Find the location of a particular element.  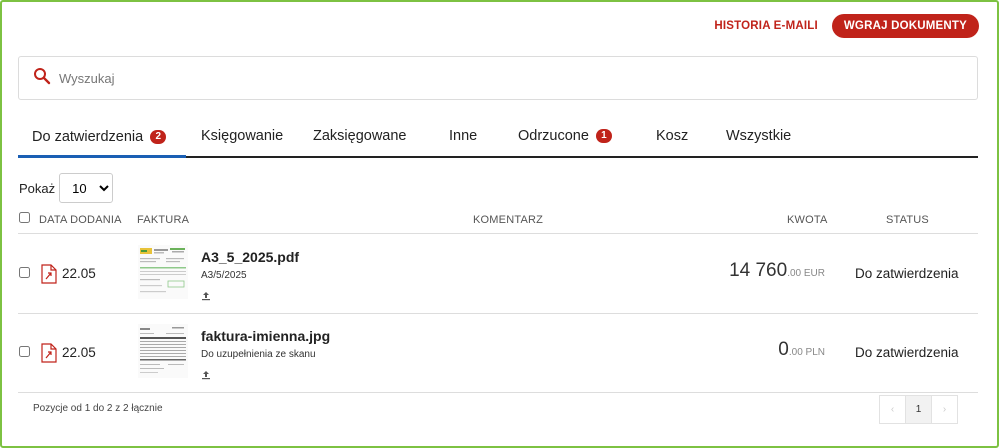

tab-label: Wszystkie is located at coordinates (759, 136).